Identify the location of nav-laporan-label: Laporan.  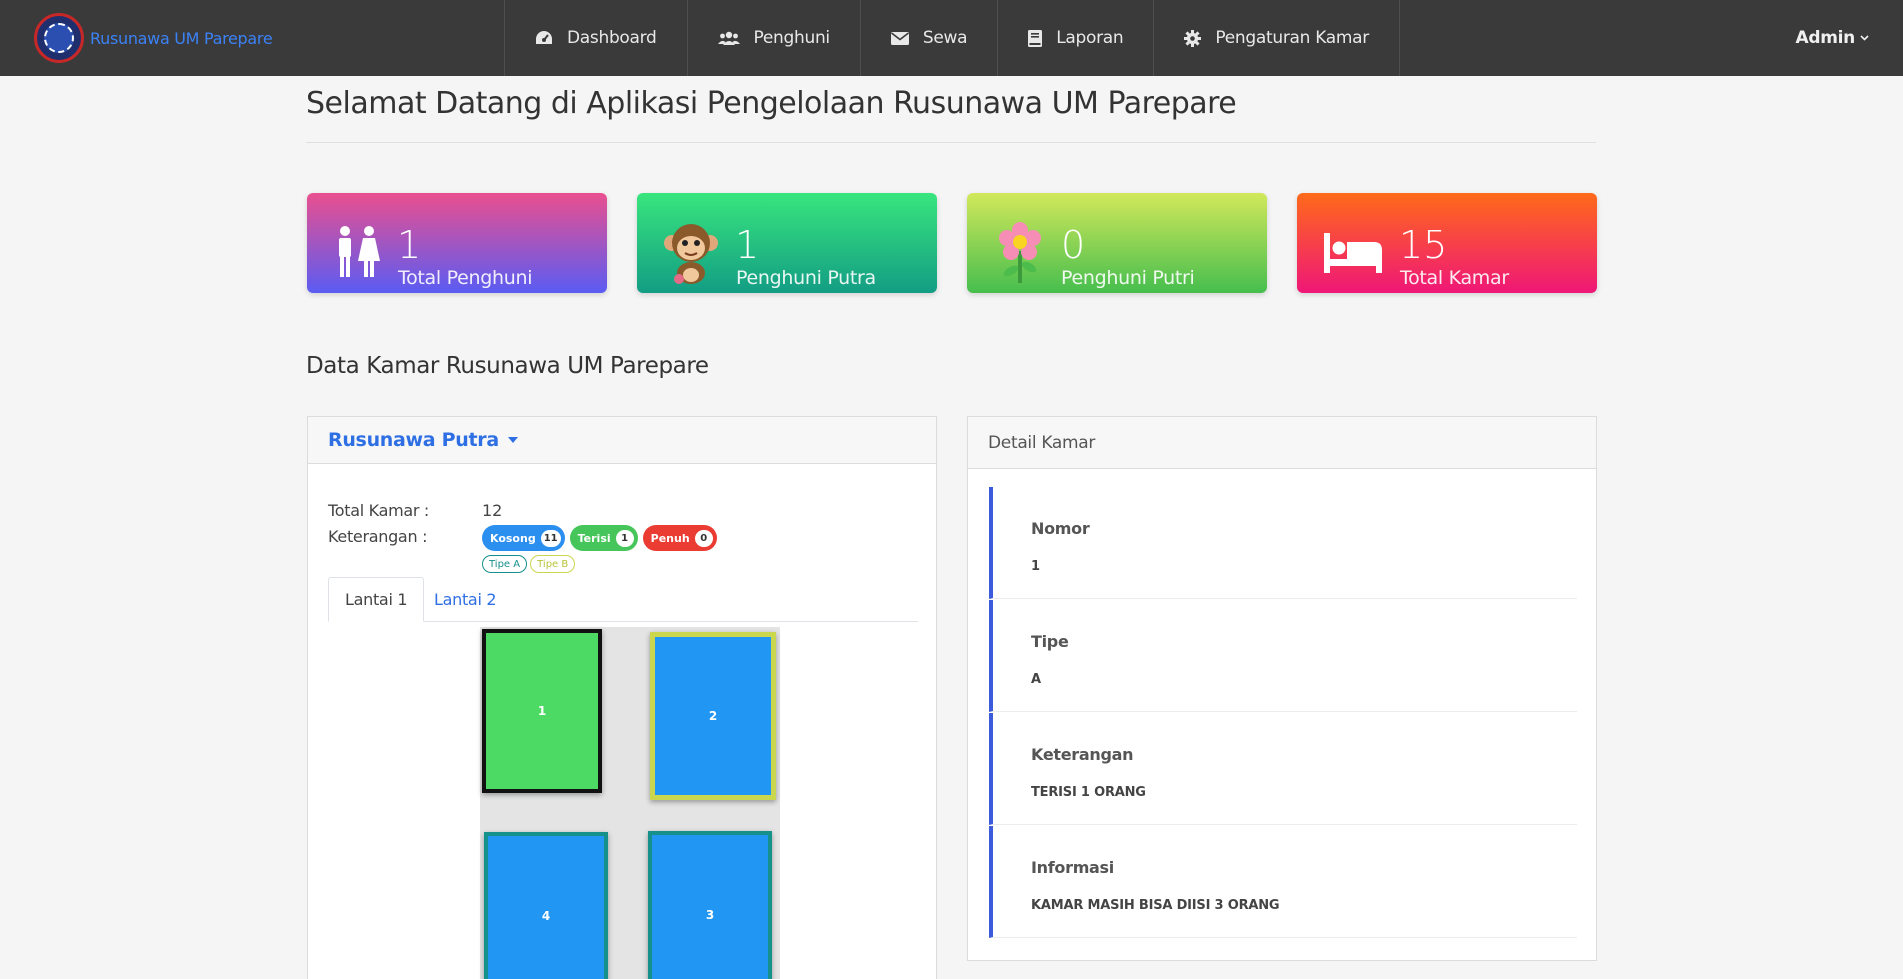
(1090, 38).